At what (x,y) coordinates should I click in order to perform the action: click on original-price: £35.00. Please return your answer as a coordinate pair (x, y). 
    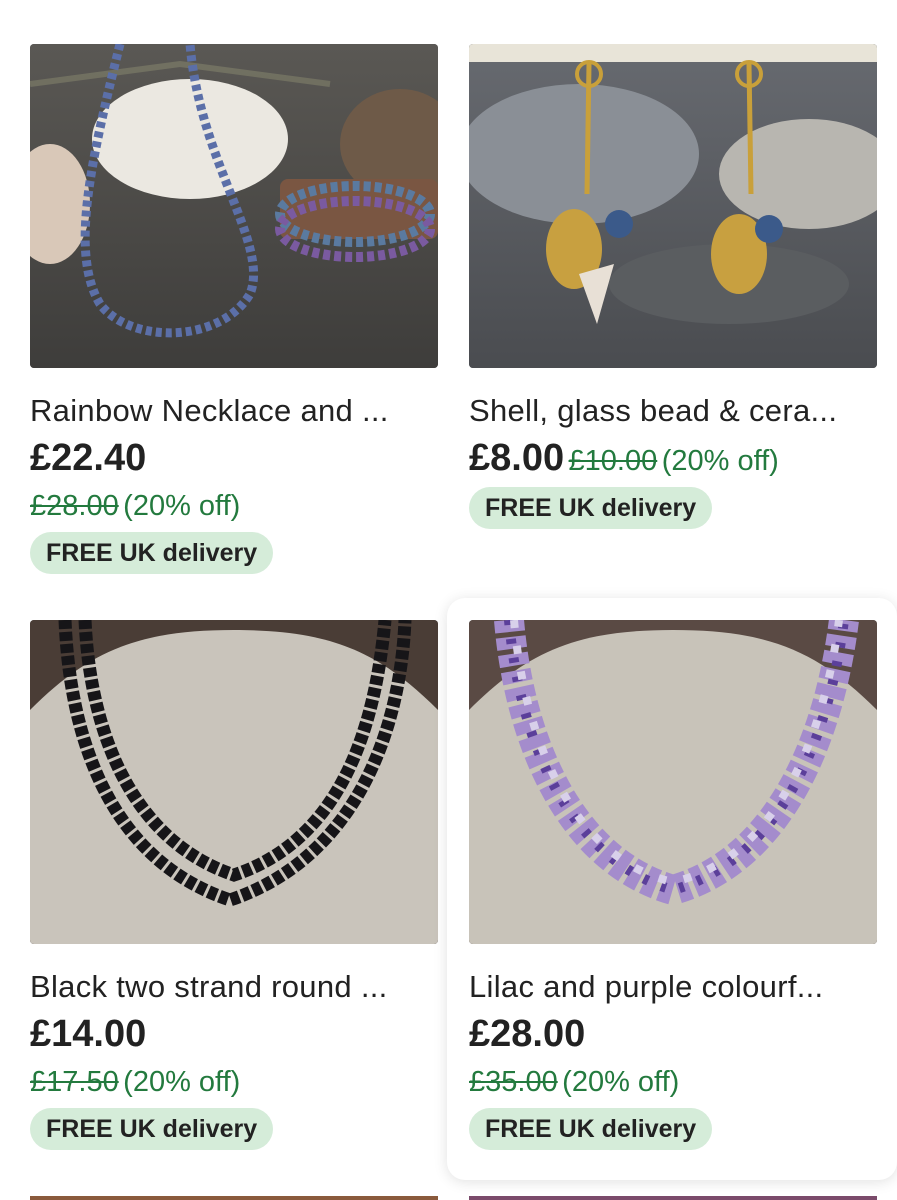
    Looking at the image, I should click on (513, 1082).